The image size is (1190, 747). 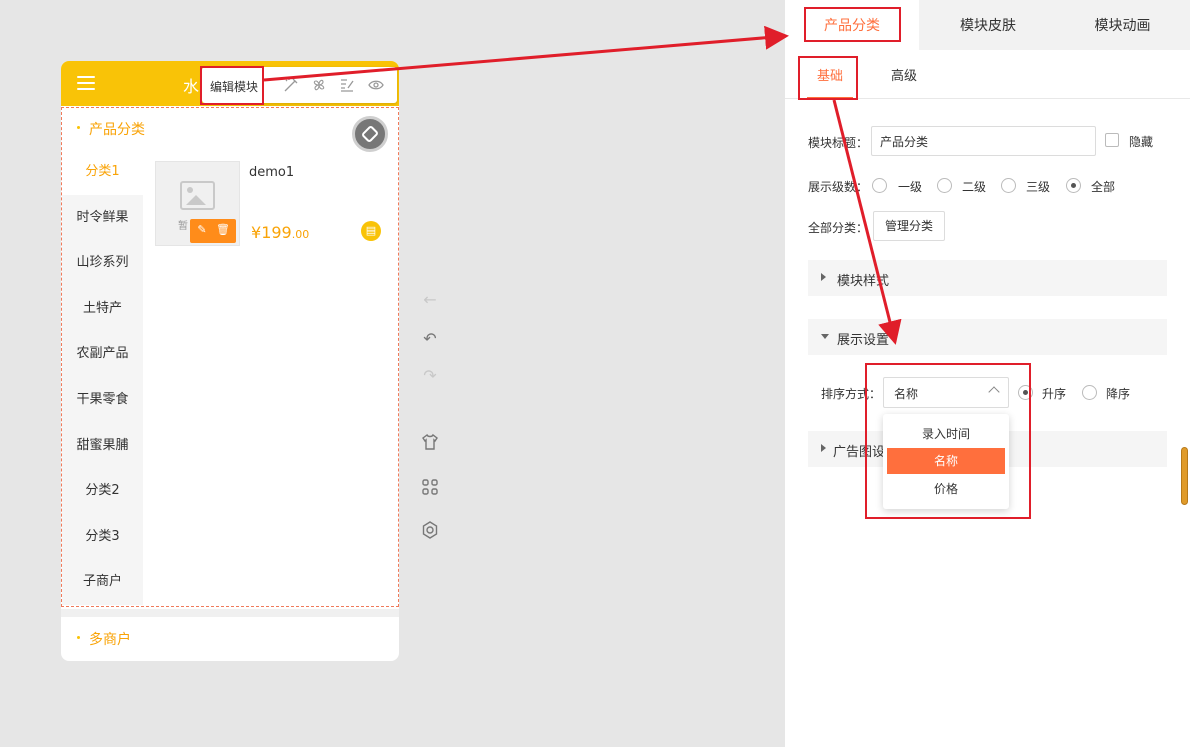 What do you see at coordinates (526, 53) in the screenshot?
I see `arrow-to-tab` at bounding box center [526, 53].